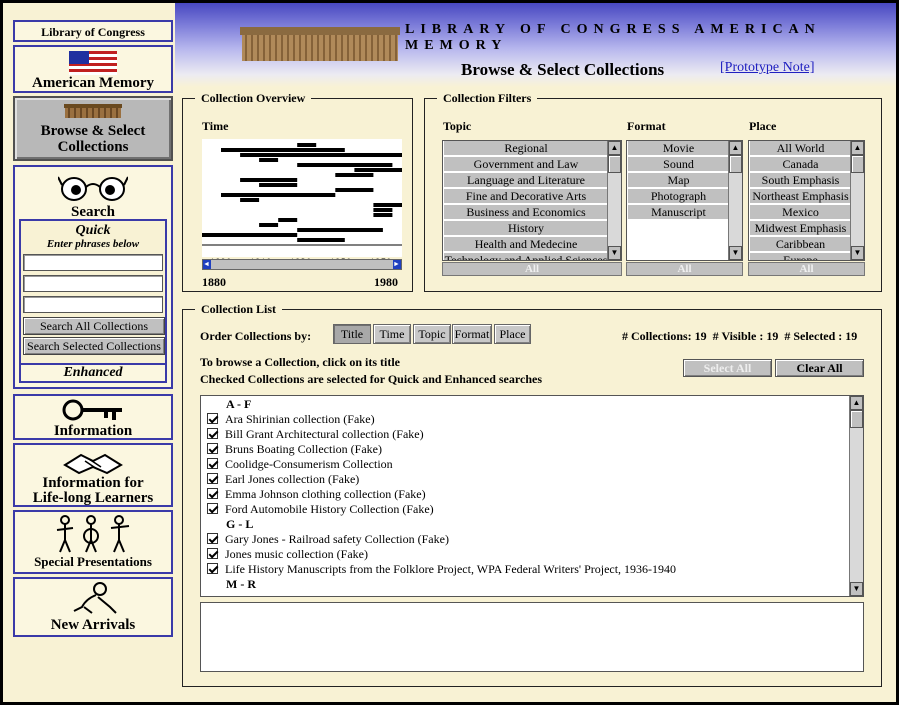  I want to click on order-topic-button: Topic, so click(432, 334).